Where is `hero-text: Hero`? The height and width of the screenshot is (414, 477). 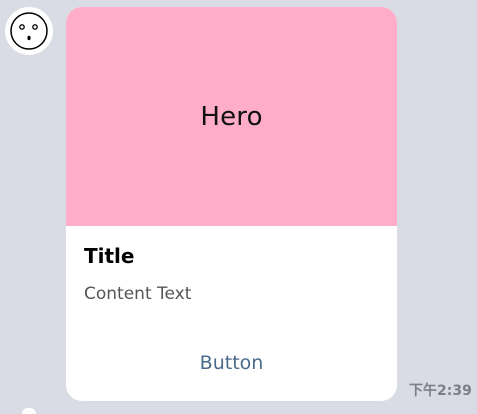
hero-text: Hero is located at coordinates (231, 116).